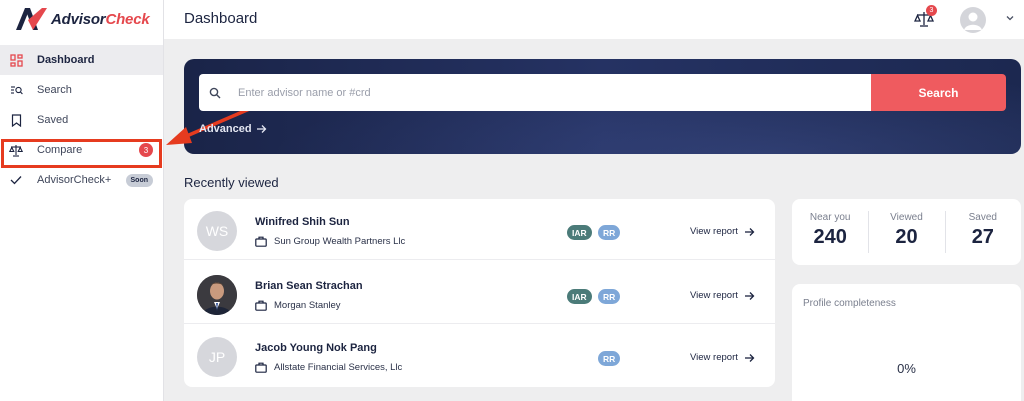 This screenshot has height=401, width=1024. What do you see at coordinates (215, 92) in the screenshot?
I see `search-icon` at bounding box center [215, 92].